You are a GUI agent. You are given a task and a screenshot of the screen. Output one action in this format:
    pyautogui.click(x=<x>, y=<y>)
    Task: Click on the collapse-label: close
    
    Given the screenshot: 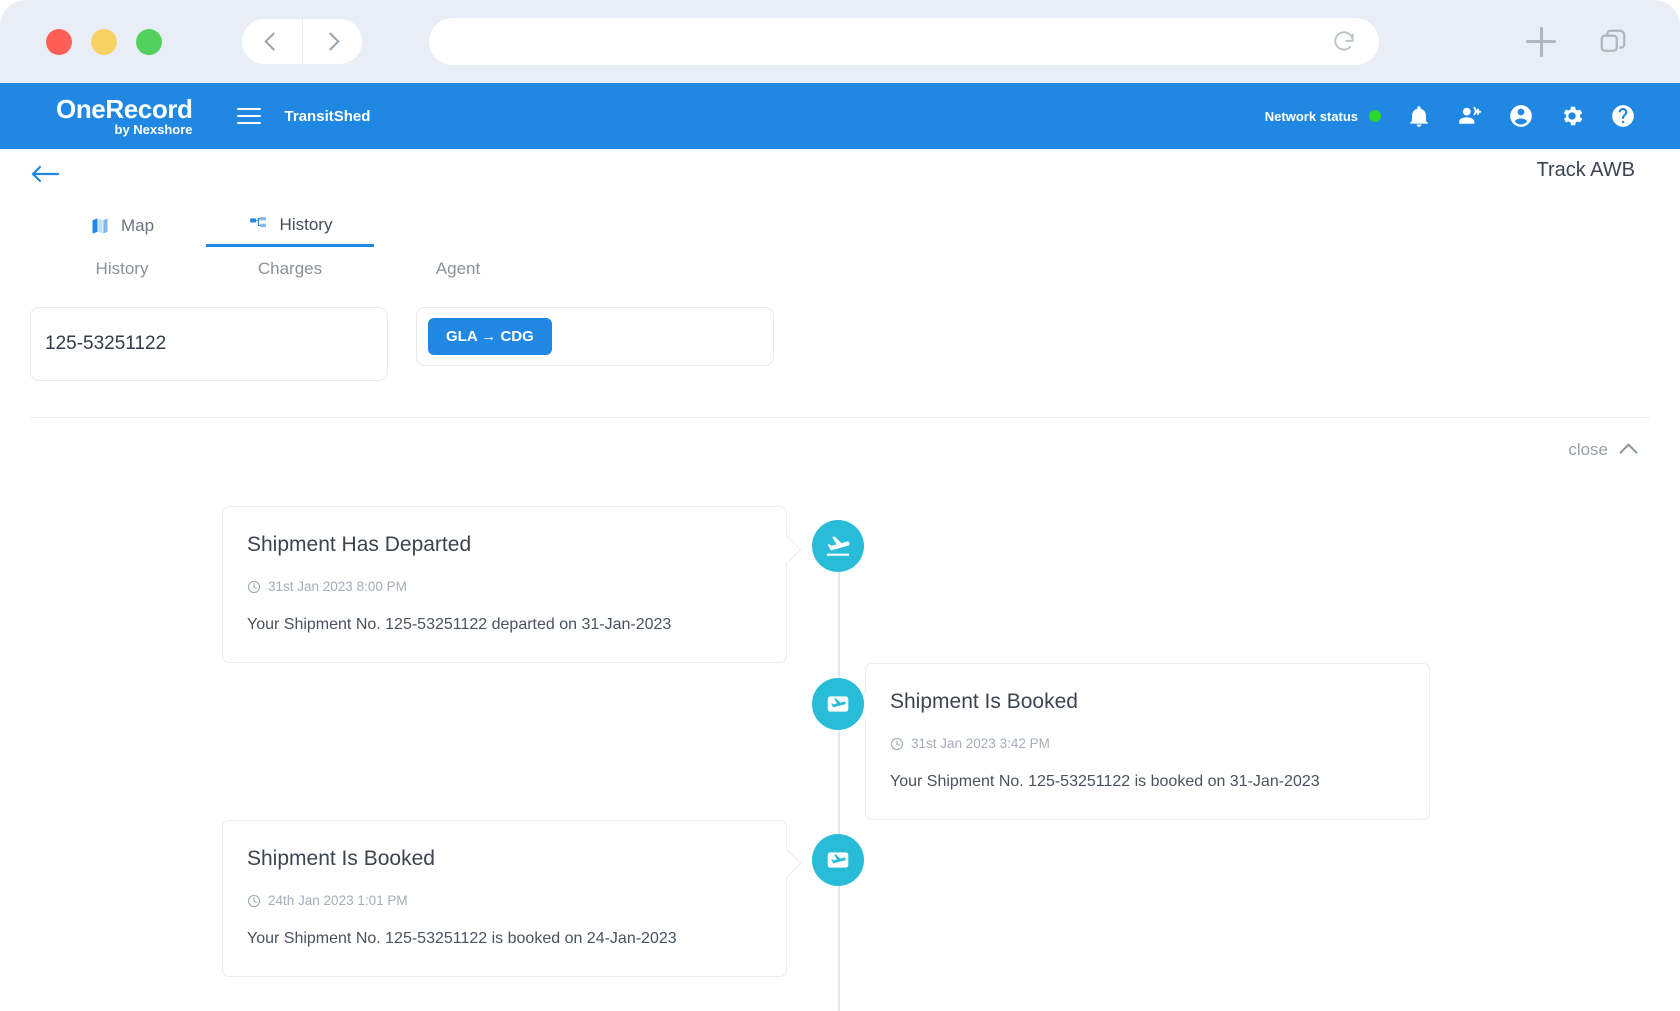 What is the action you would take?
    pyautogui.click(x=1588, y=449)
    